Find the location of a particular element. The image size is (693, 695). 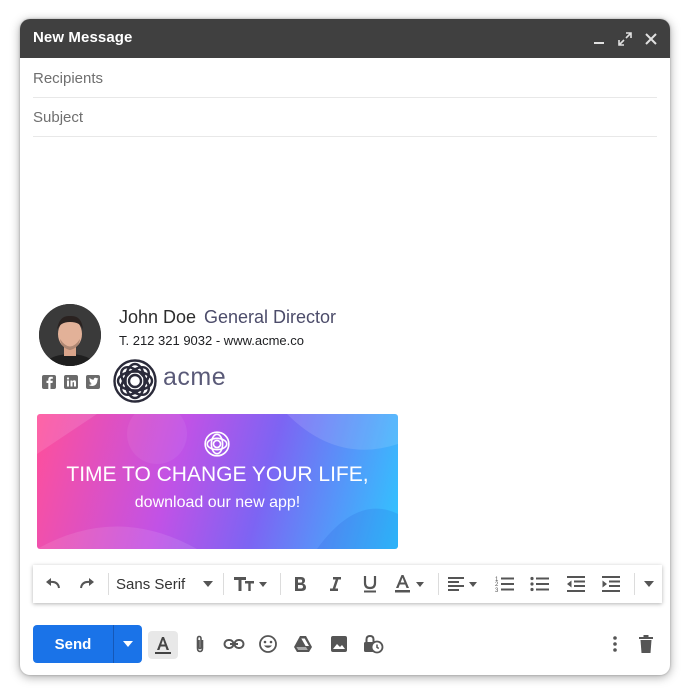

indent-decrease-icon is located at coordinates (576, 584).